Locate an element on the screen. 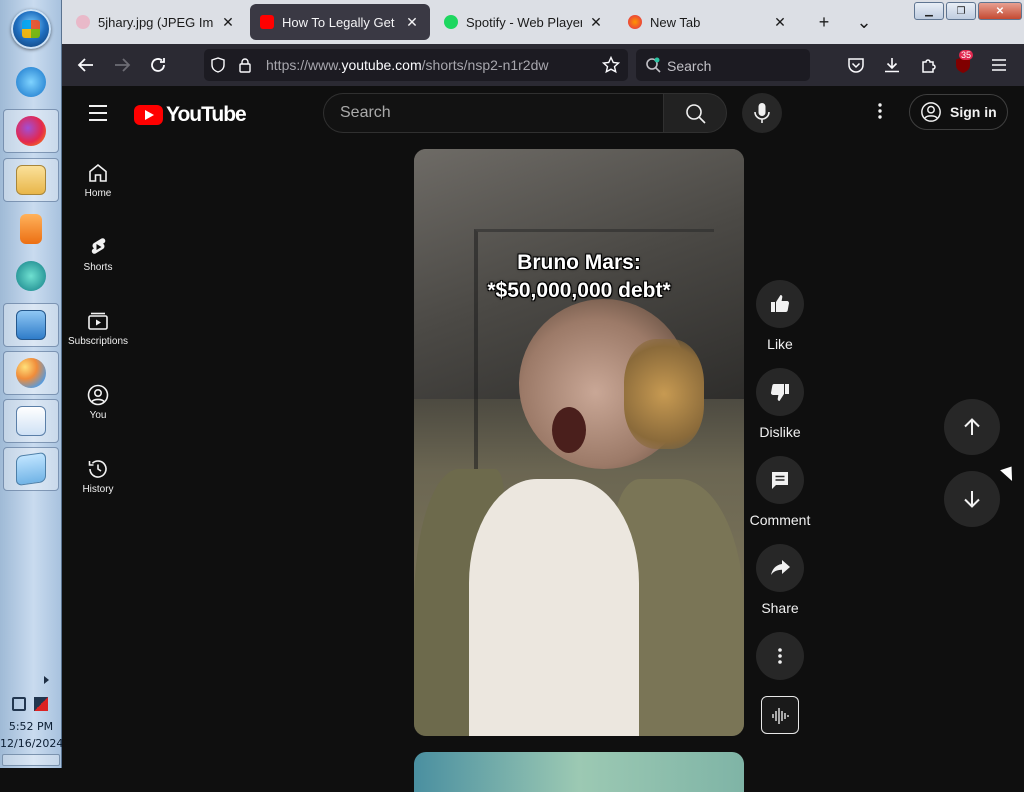 The width and height of the screenshot is (1024, 792). previous-short-button is located at coordinates (972, 427).